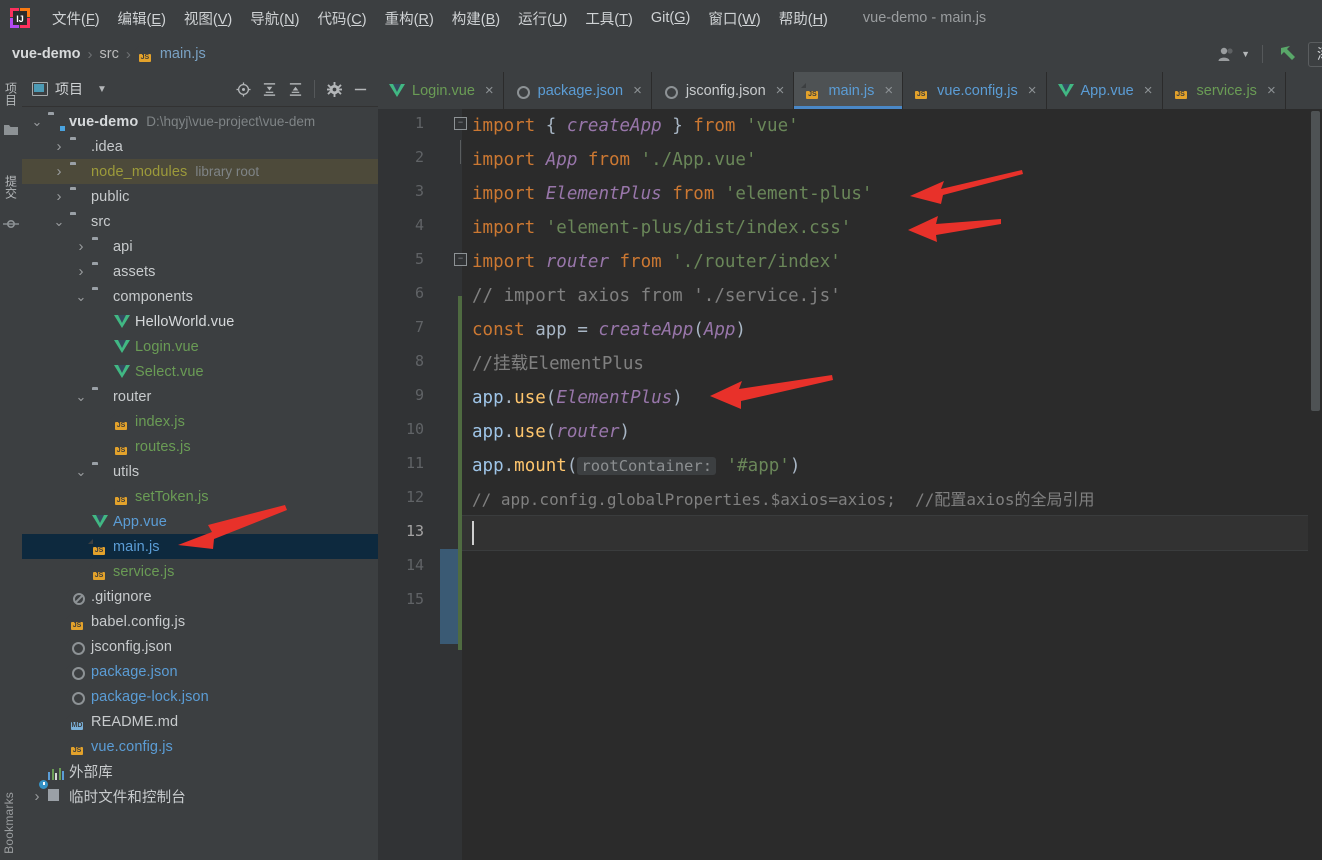 The height and width of the screenshot is (860, 1322). Describe the element at coordinates (476, 18) in the screenshot. I see `menu-build: 构建(B)` at that location.